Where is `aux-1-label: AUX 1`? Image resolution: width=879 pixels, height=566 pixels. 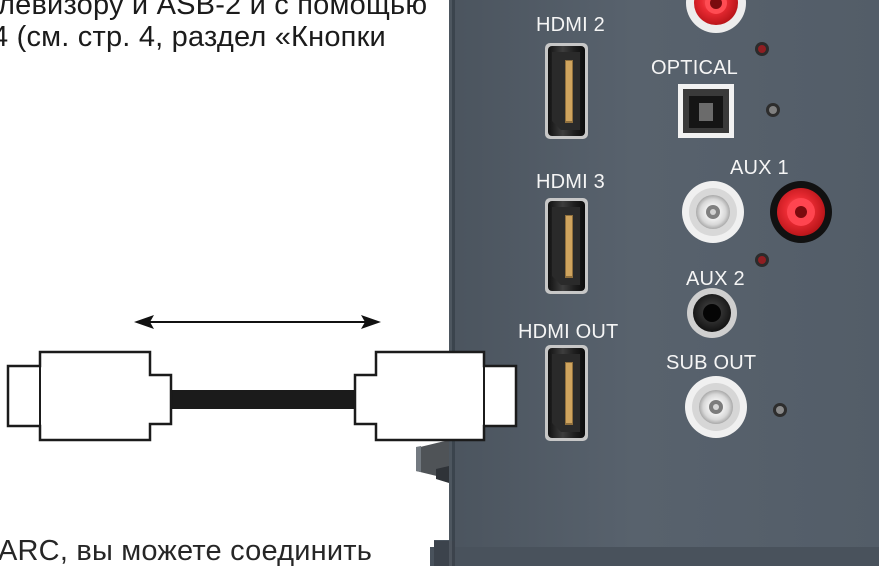 aux-1-label: AUX 1 is located at coordinates (759, 168).